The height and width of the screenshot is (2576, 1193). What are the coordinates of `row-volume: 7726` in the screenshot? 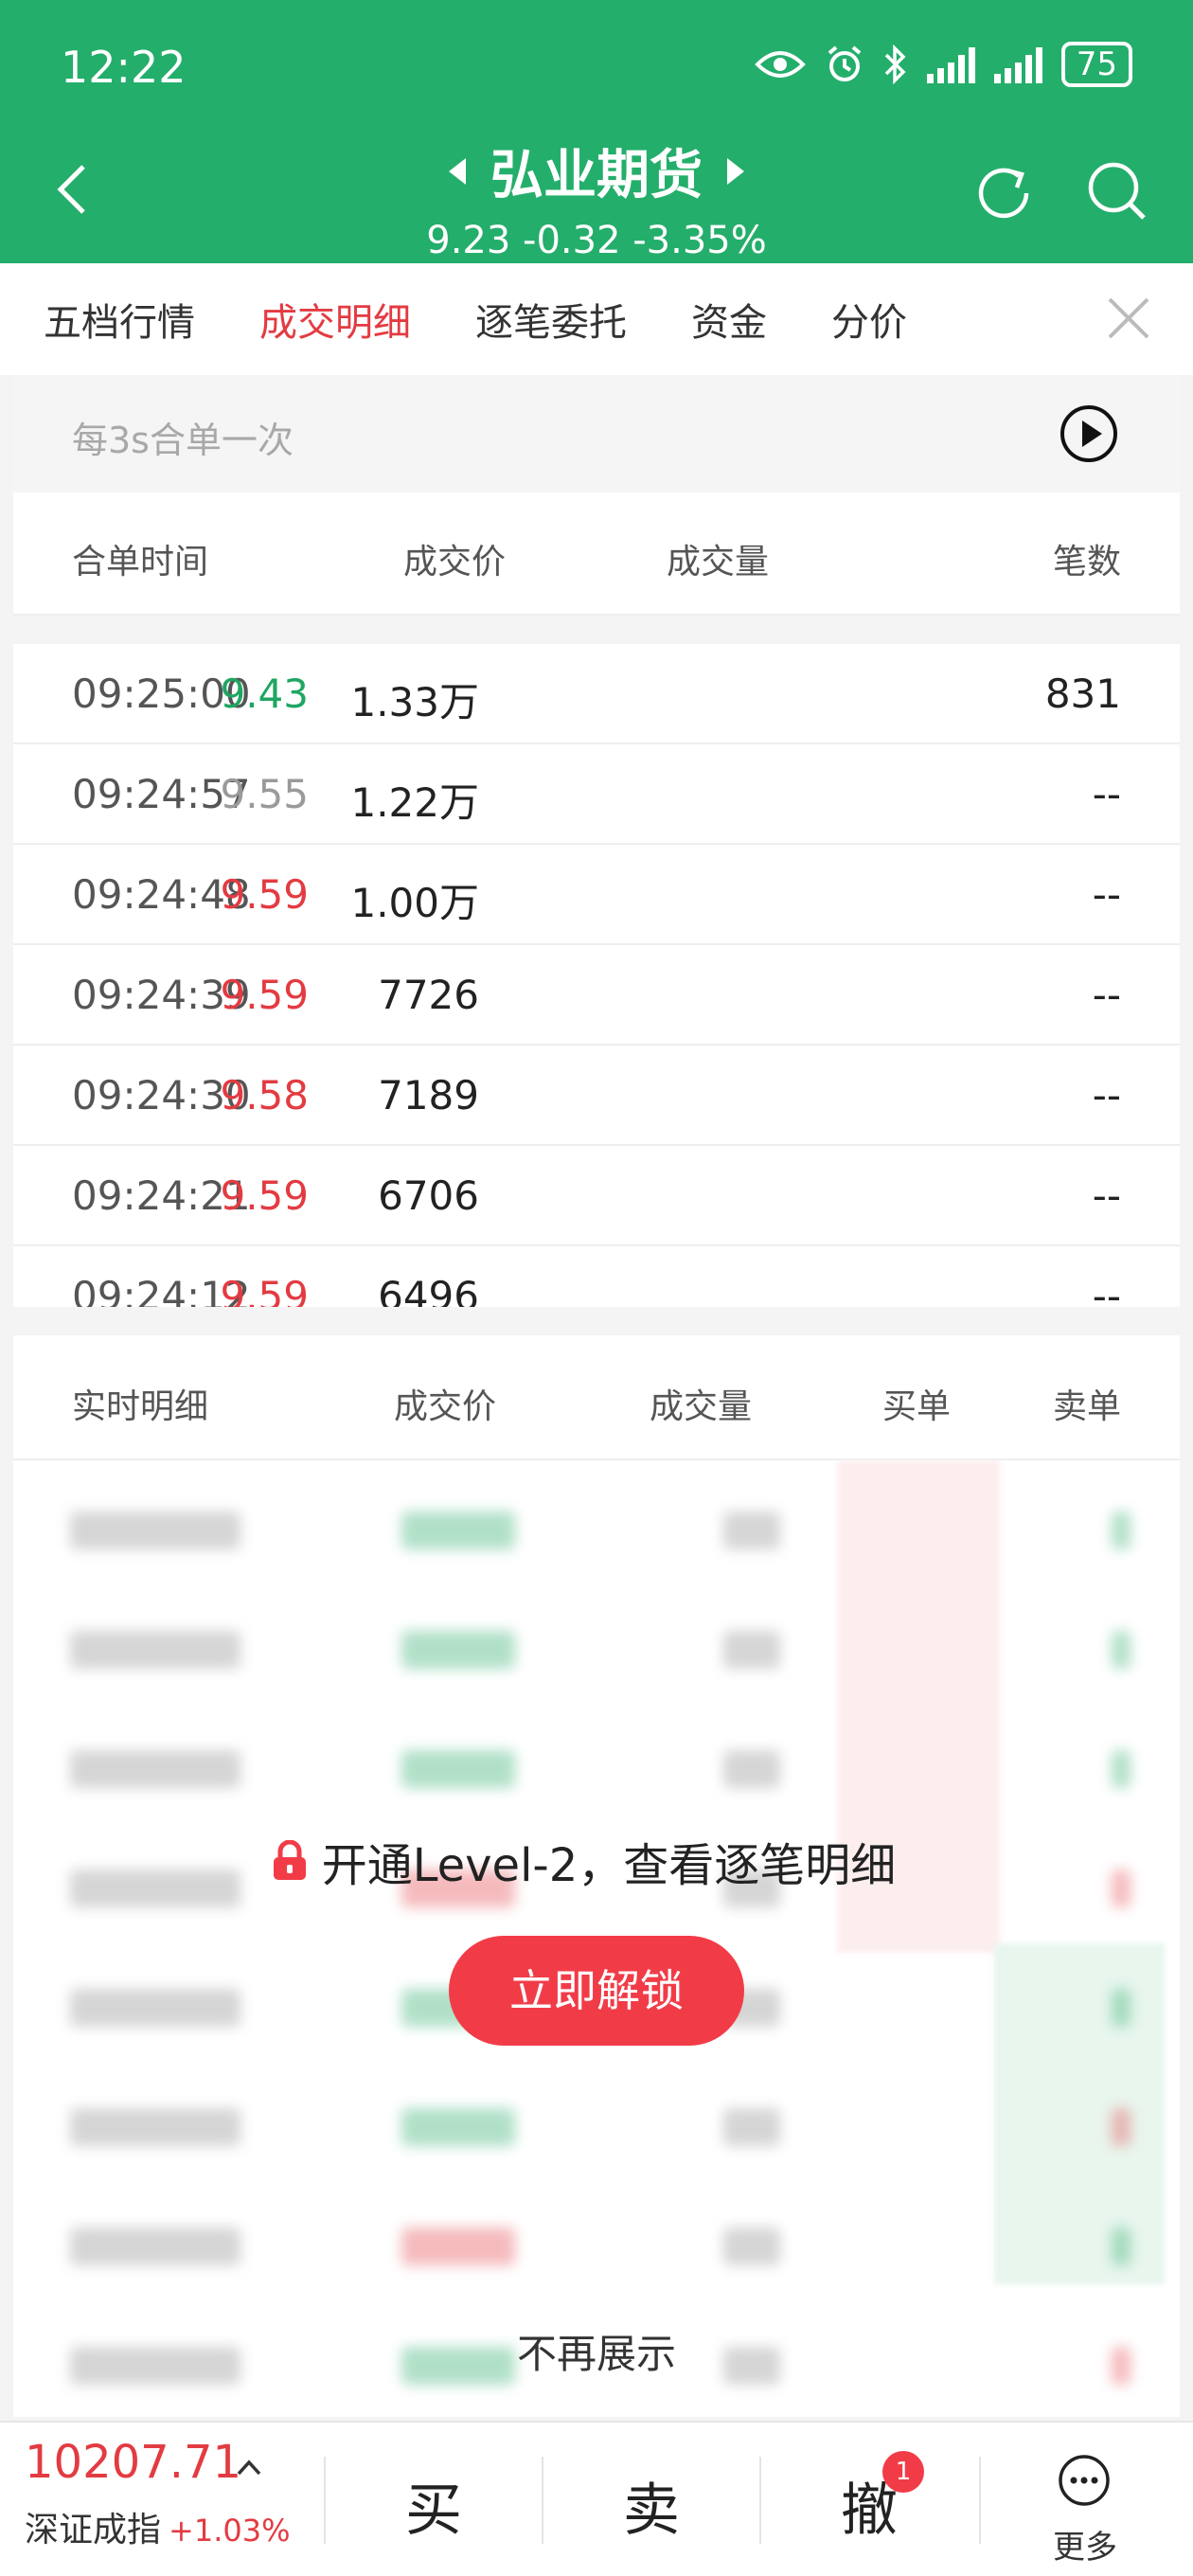 It's located at (428, 995).